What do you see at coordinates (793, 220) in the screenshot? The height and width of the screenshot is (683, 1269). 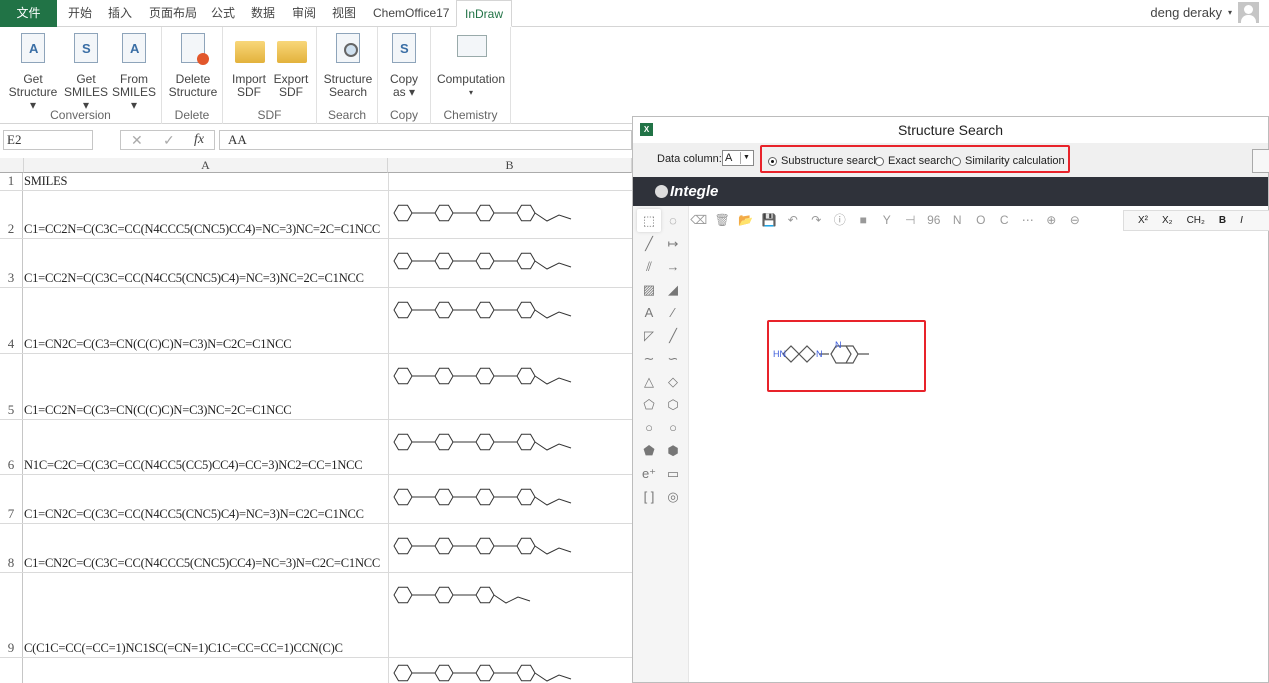 I see `undo-icon: ↶` at bounding box center [793, 220].